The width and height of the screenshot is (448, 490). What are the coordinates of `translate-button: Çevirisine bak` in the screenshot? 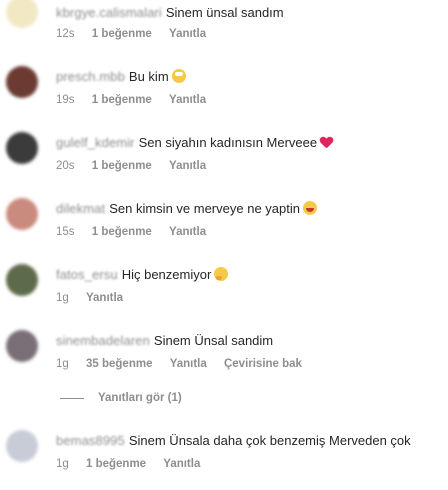 It's located at (263, 364).